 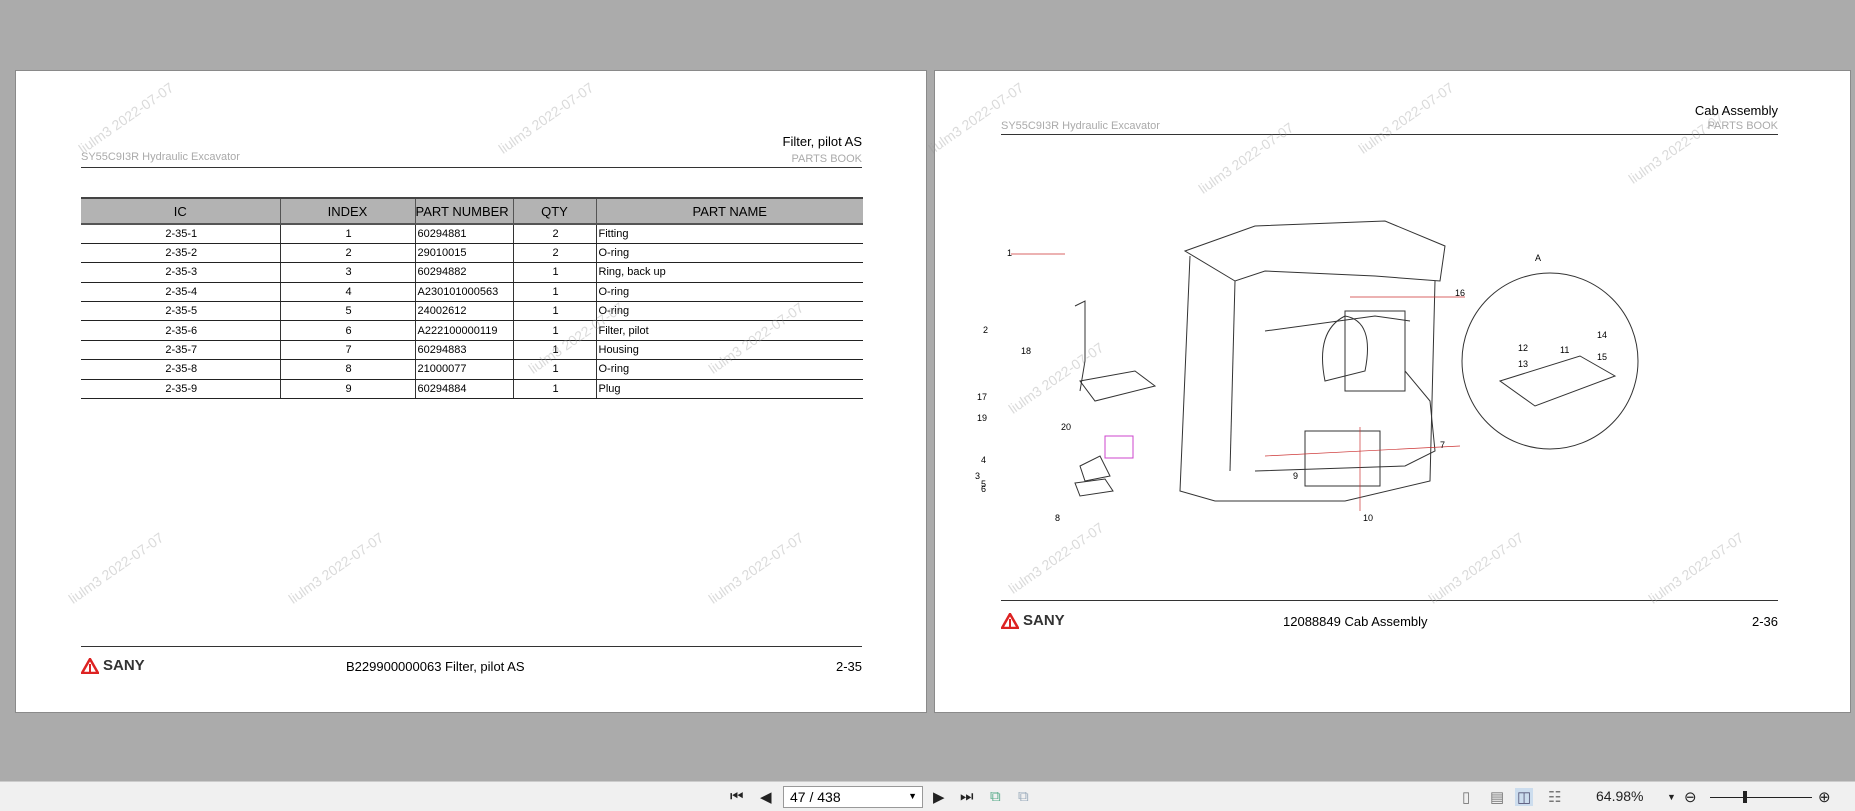 I want to click on zoom-dropdown-icon: ▼, so click(x=1671, y=797).